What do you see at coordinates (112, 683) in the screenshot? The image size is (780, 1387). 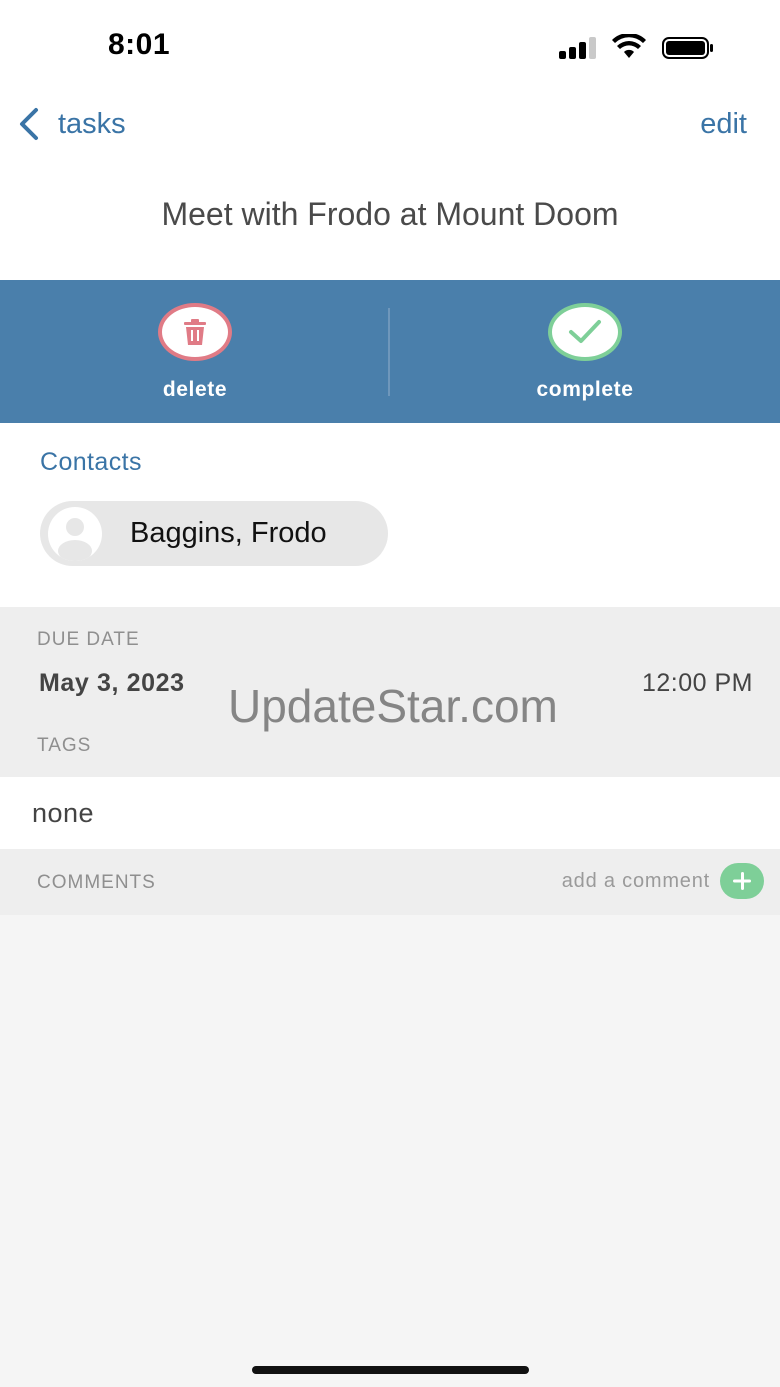 I see `due-date-value: May 3, 2023` at bounding box center [112, 683].